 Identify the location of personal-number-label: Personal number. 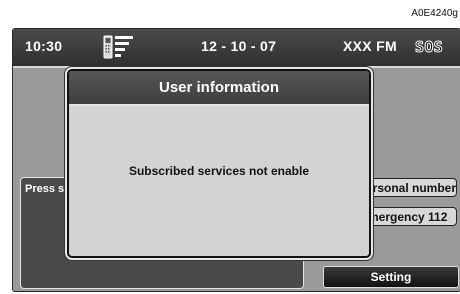
(406, 188).